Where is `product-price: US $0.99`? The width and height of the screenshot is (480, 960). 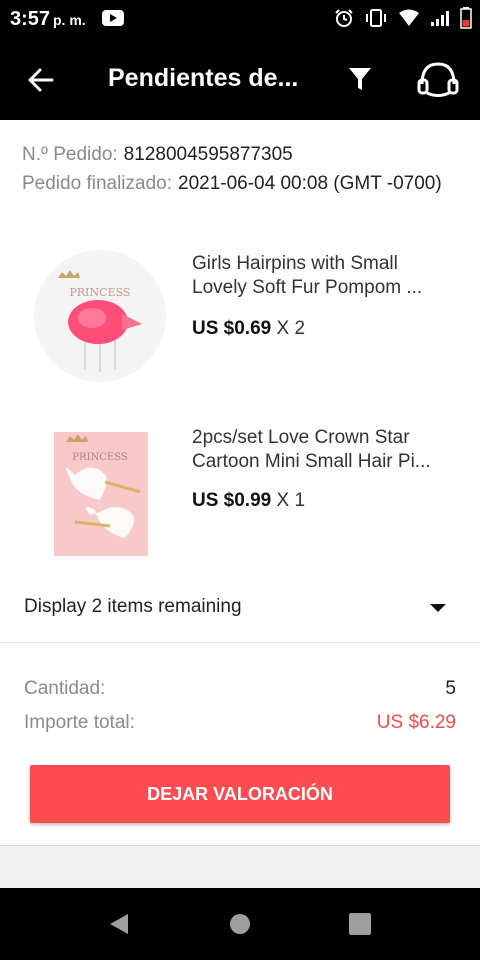 product-price: US $0.99 is located at coordinates (232, 500).